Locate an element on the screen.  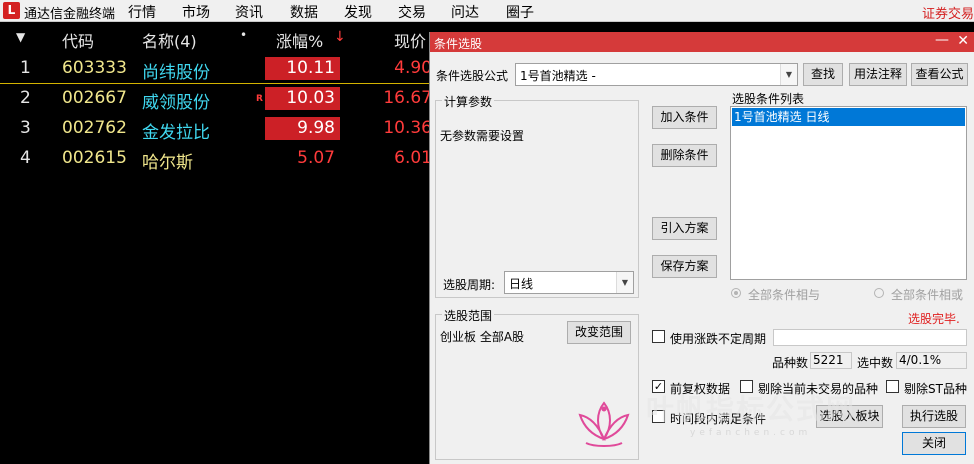
usage-notes-button: 用法注释 is located at coordinates (878, 74).